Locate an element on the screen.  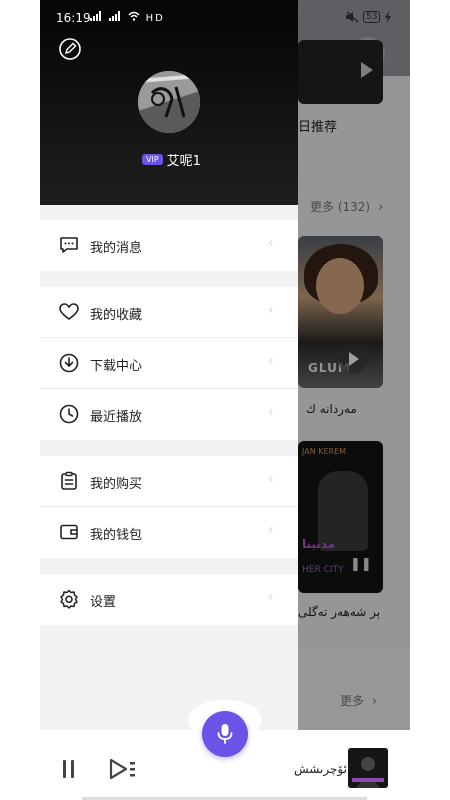
network-label: HD is located at coordinates (155, 18).